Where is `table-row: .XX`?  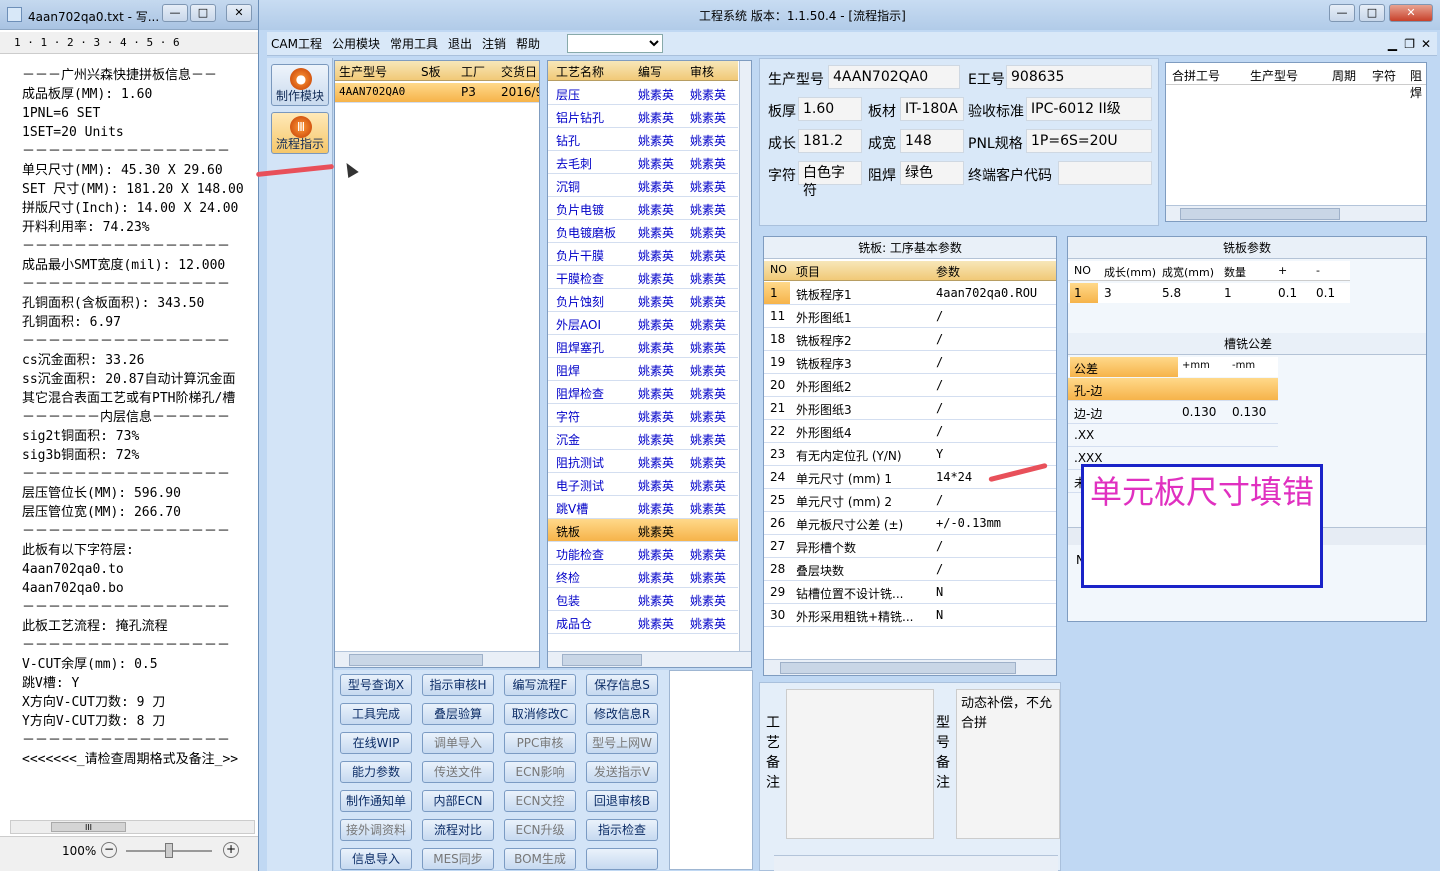 table-row: .XX is located at coordinates (1173, 435).